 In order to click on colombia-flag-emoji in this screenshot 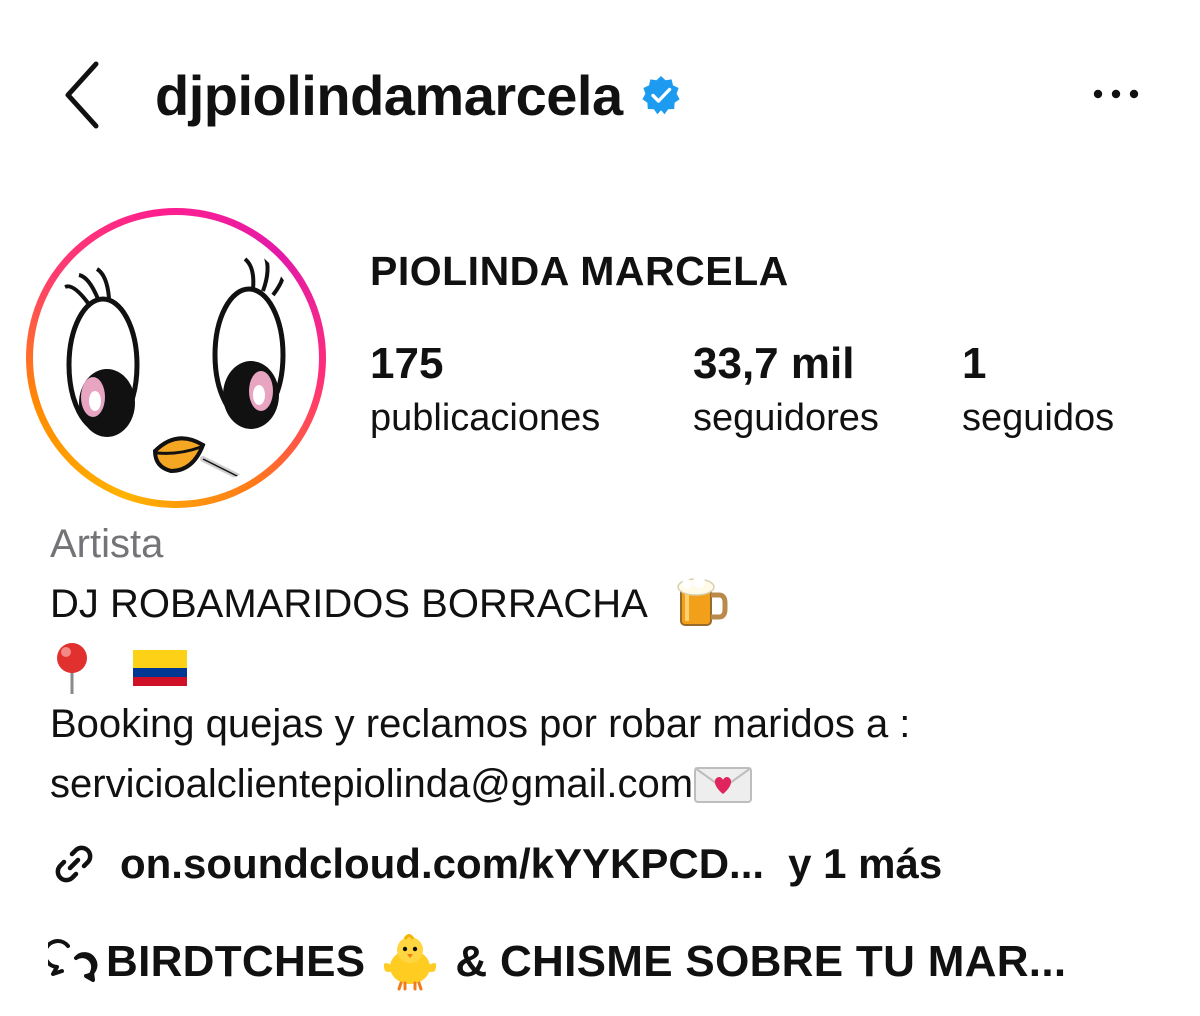, I will do `click(160, 668)`.